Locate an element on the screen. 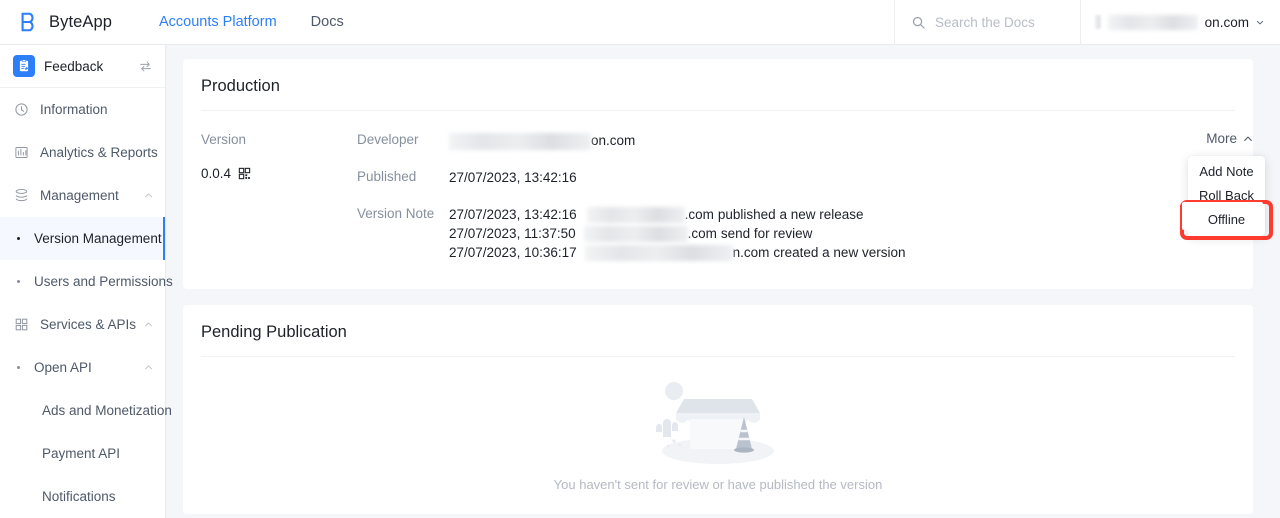  app-switcher: Feedback is located at coordinates (82, 66).